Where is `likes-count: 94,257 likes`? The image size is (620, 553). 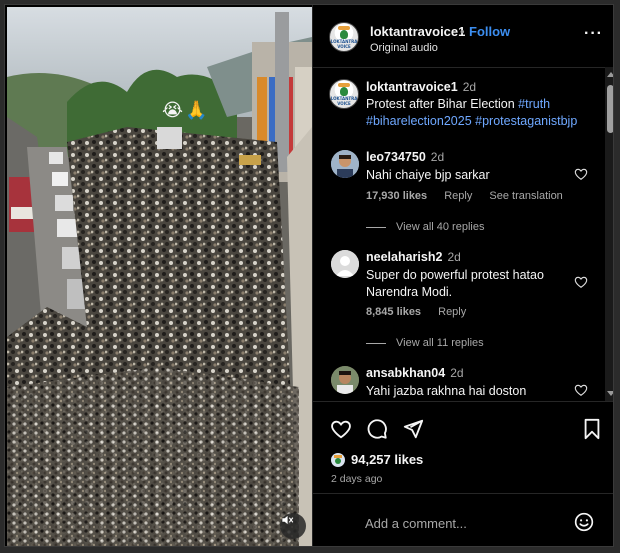 likes-count: 94,257 likes is located at coordinates (387, 459).